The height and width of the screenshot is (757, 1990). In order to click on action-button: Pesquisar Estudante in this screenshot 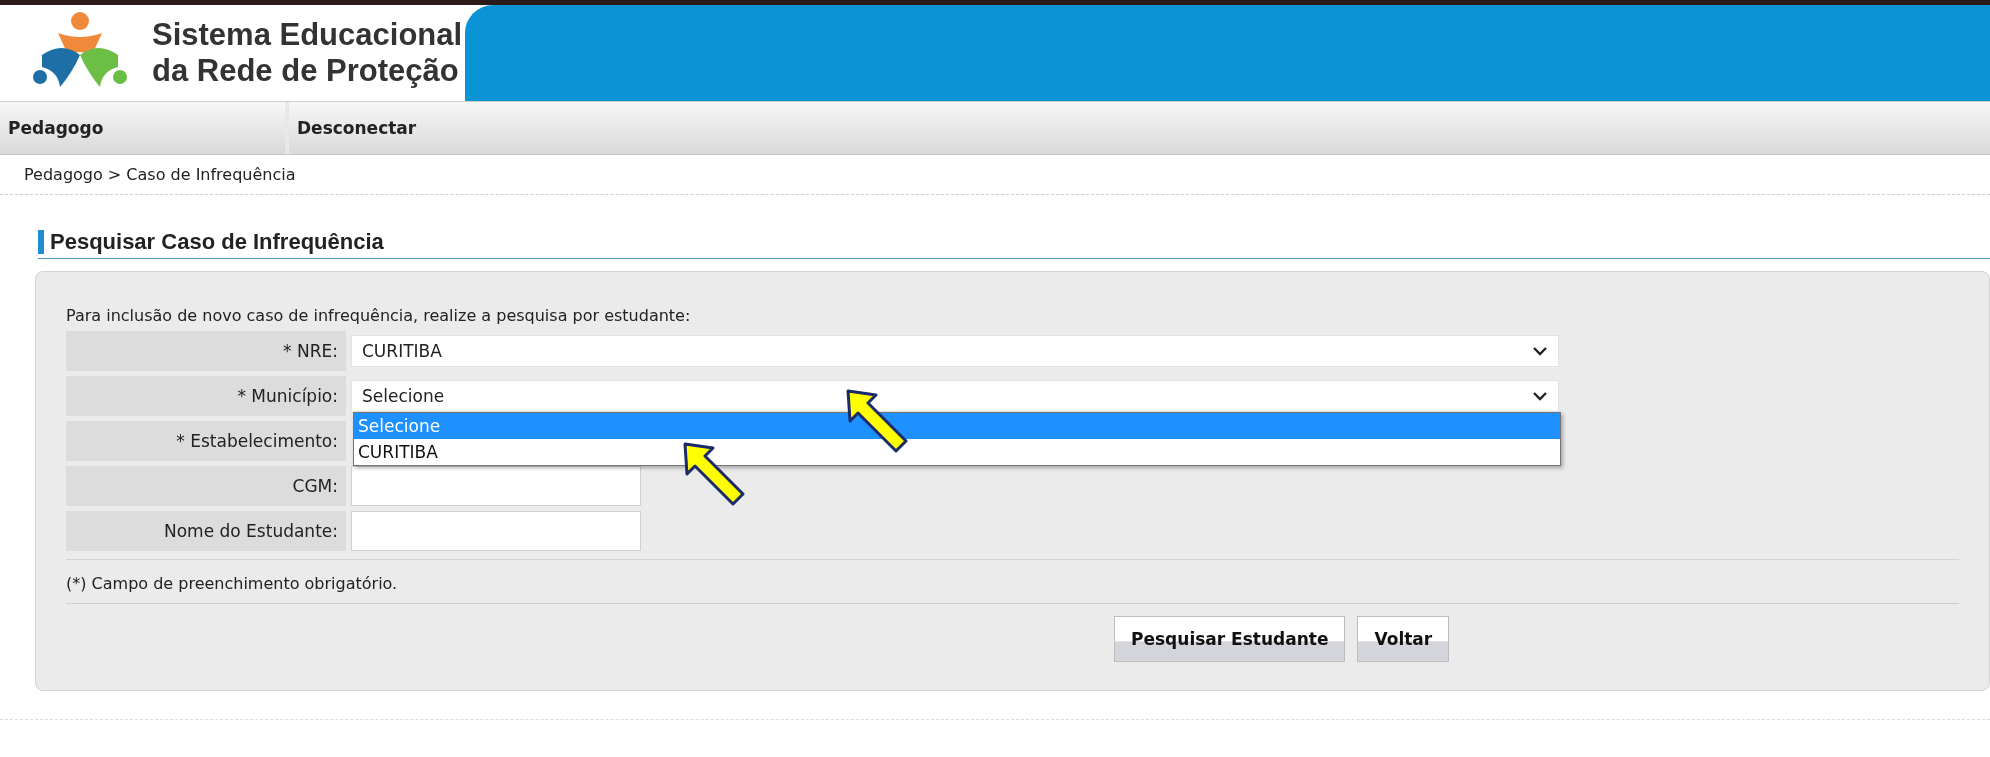, I will do `click(1230, 639)`.